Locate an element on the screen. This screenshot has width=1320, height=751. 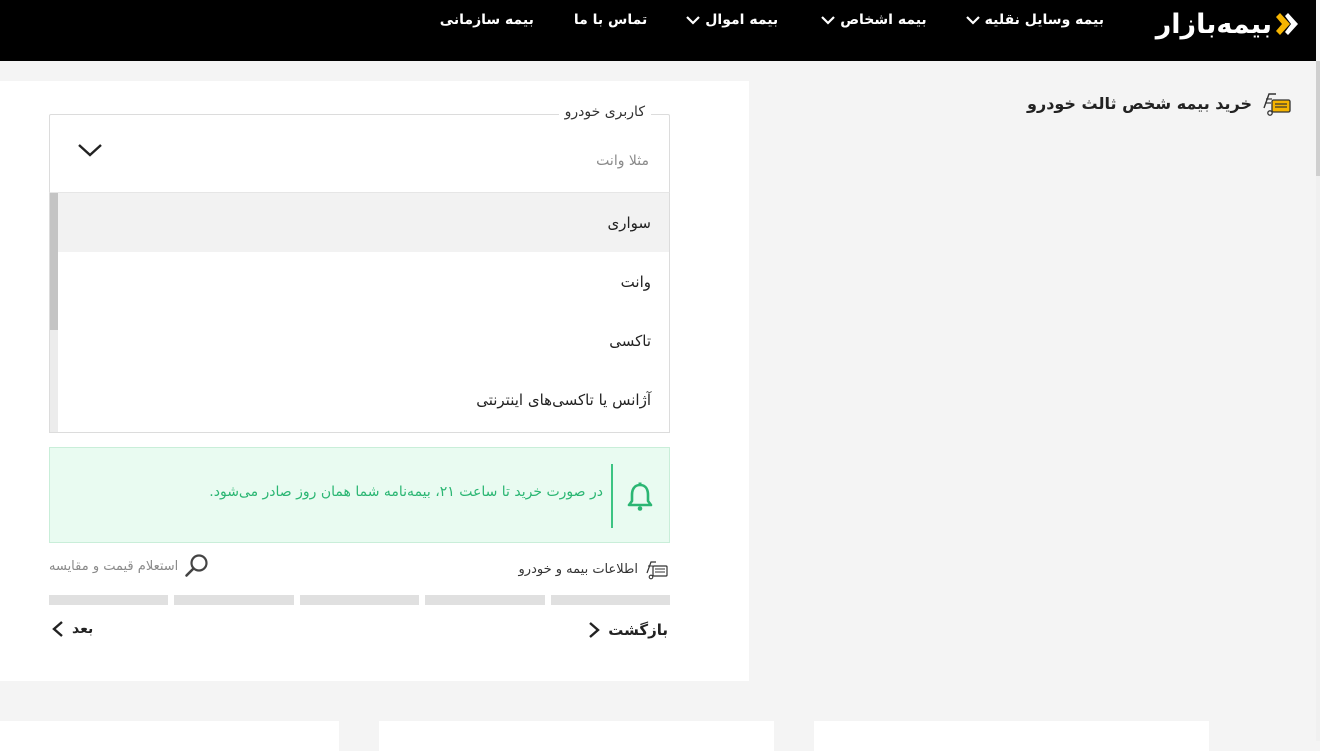
vehicle-usage-select: کاربری خودرو مثلا وانت is located at coordinates (359, 148).